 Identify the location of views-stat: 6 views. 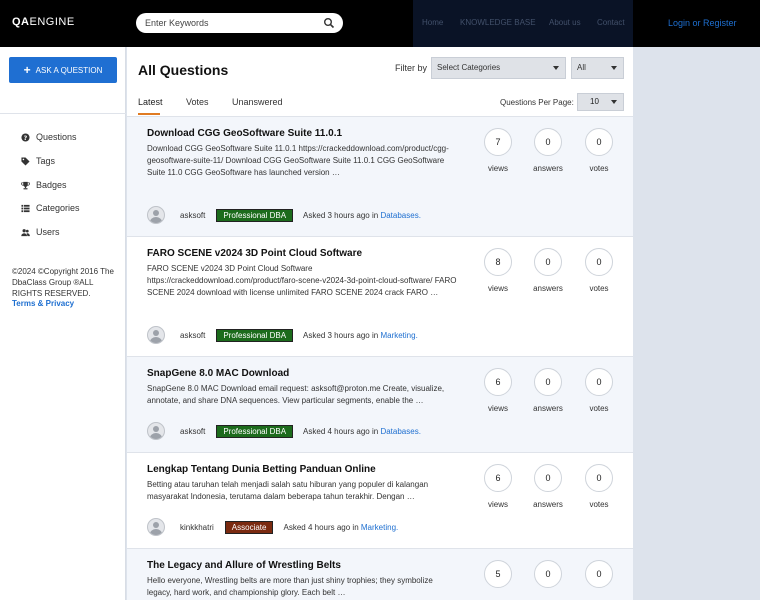
(498, 486).